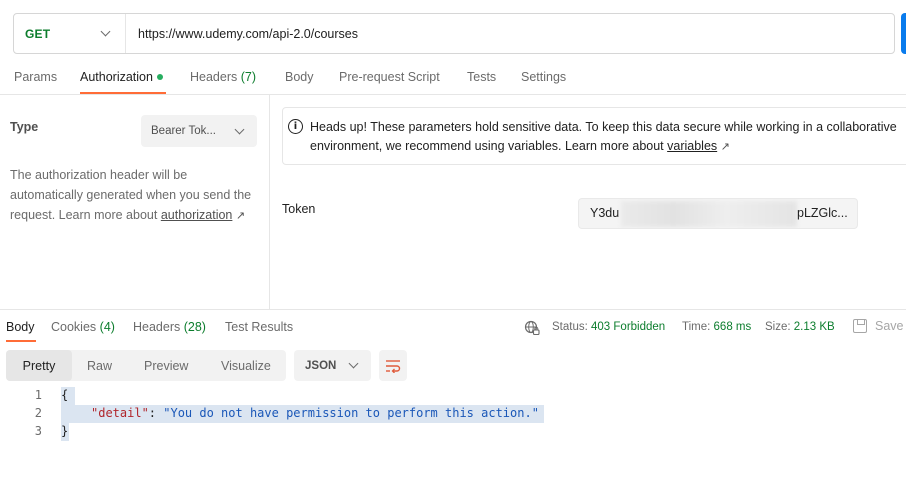  I want to click on tab-label: Test Results, so click(259, 327).